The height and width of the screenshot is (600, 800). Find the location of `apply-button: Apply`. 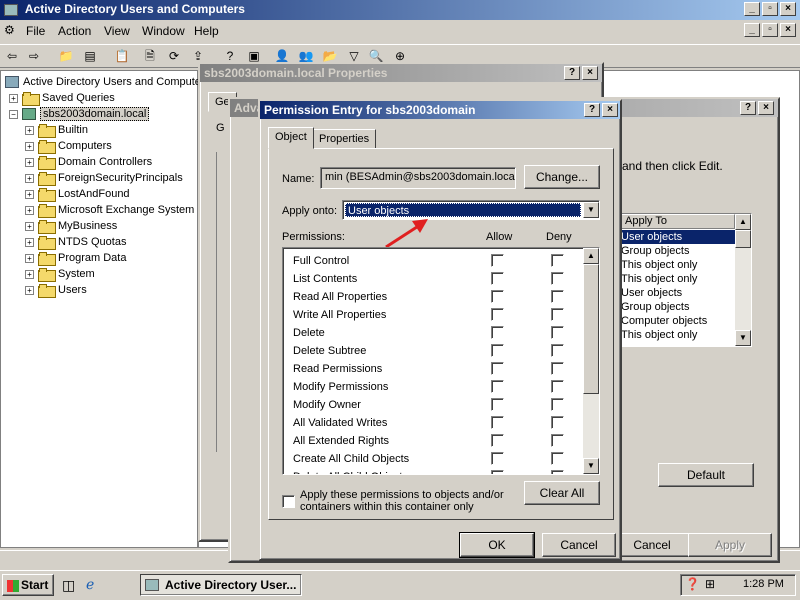

apply-button: Apply is located at coordinates (730, 545).